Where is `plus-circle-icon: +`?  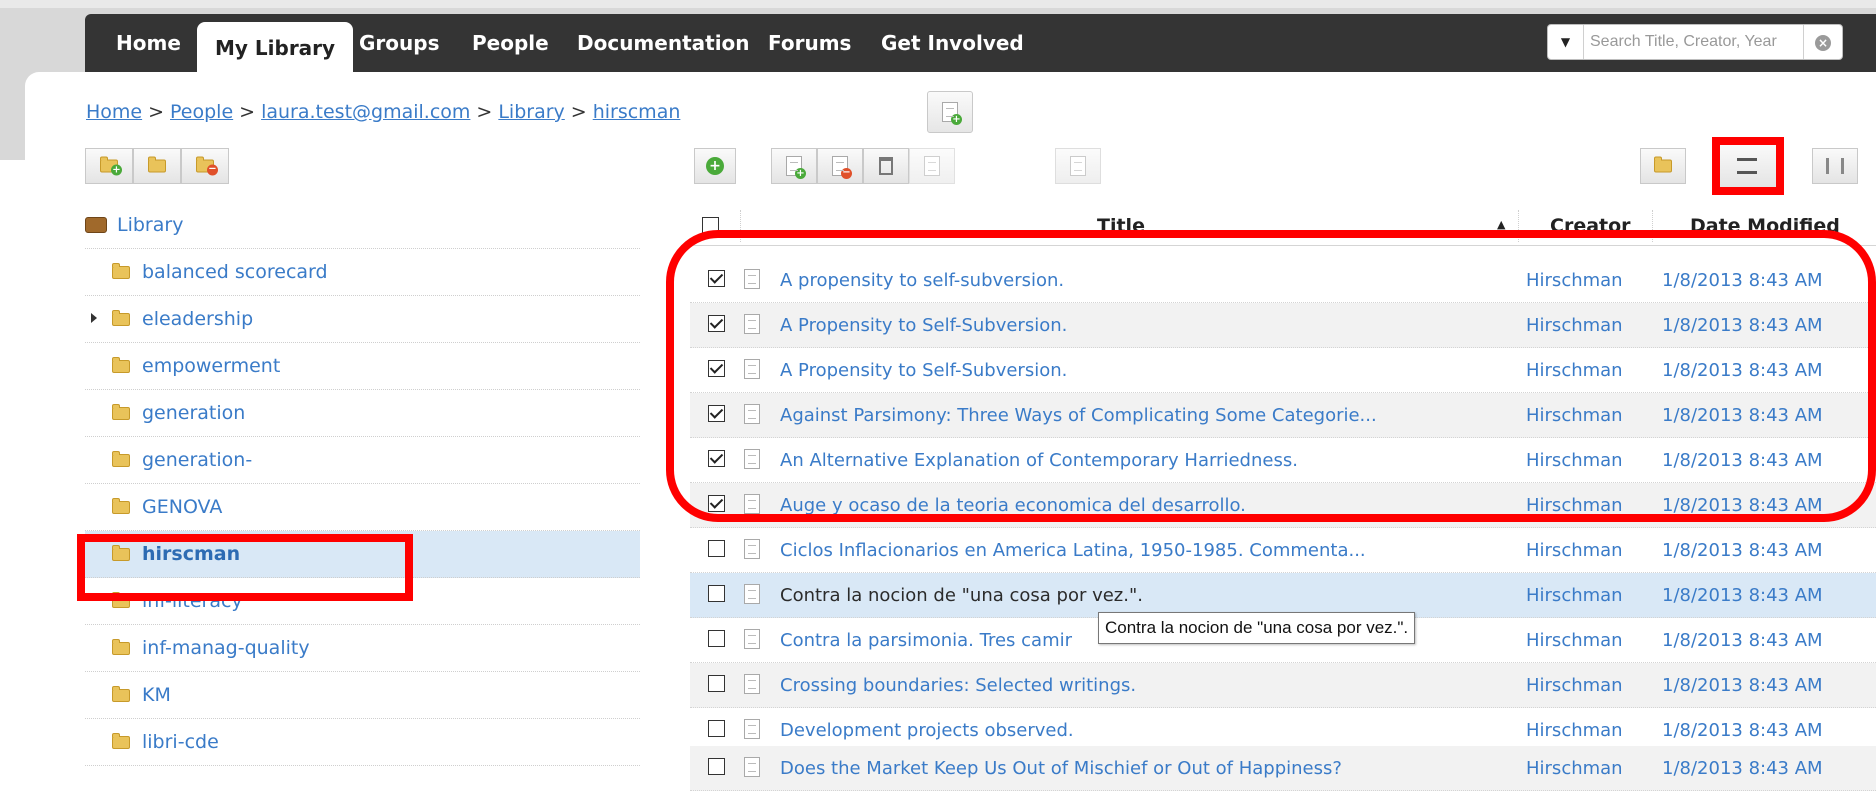
plus-circle-icon: + is located at coordinates (715, 166).